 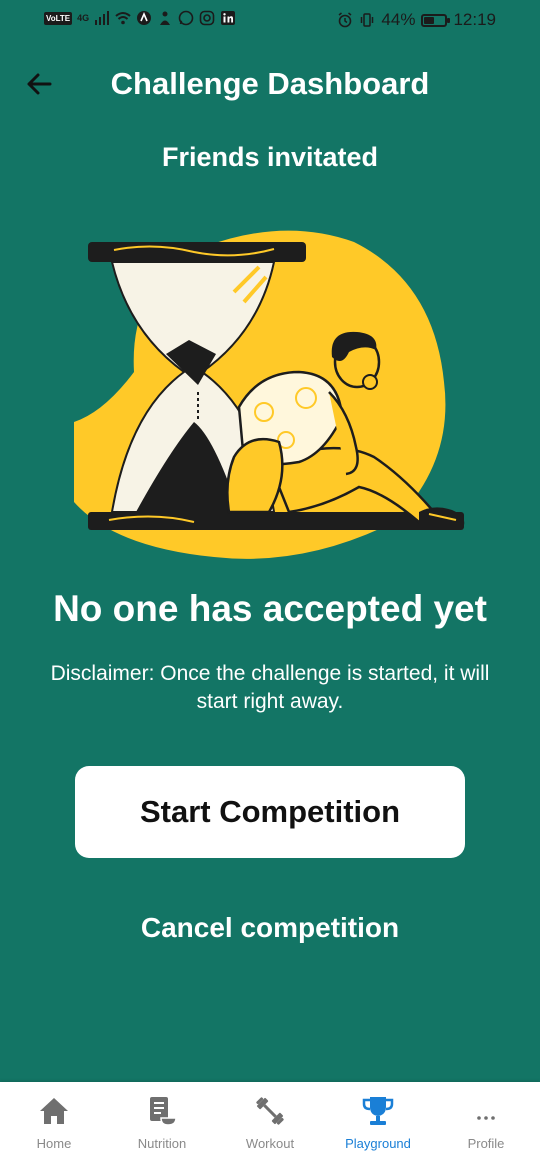 What do you see at coordinates (436, 20) in the screenshot?
I see `battery-icon` at bounding box center [436, 20].